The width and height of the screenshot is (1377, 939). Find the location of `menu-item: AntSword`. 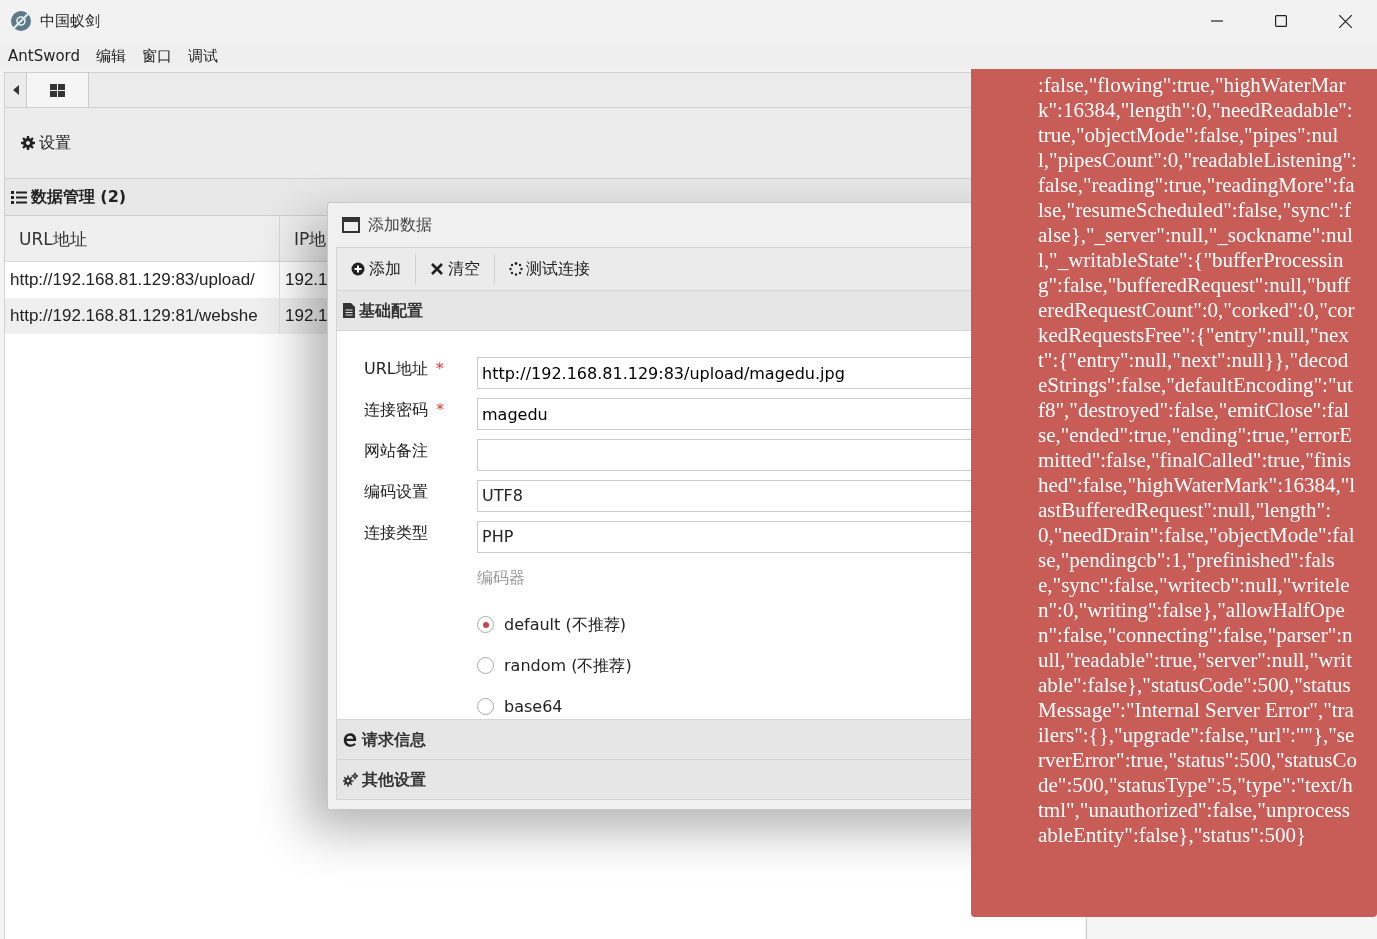

menu-item: AntSword is located at coordinates (44, 56).